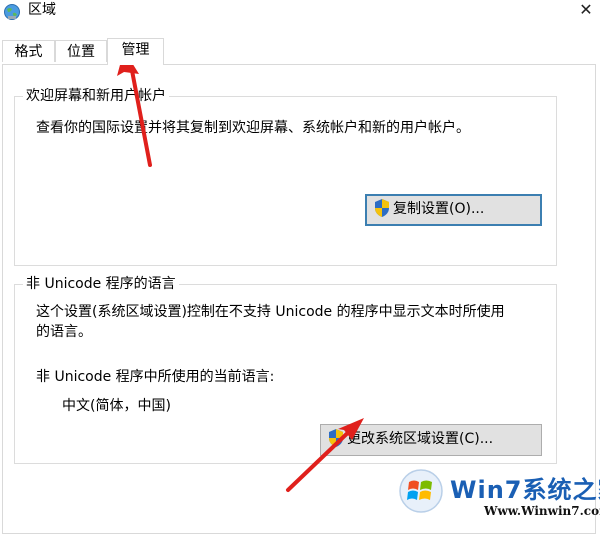  Describe the element at coordinates (96, 96) in the screenshot. I see `welcome-group-title: 欢迎屏幕和新用户帐户` at that location.